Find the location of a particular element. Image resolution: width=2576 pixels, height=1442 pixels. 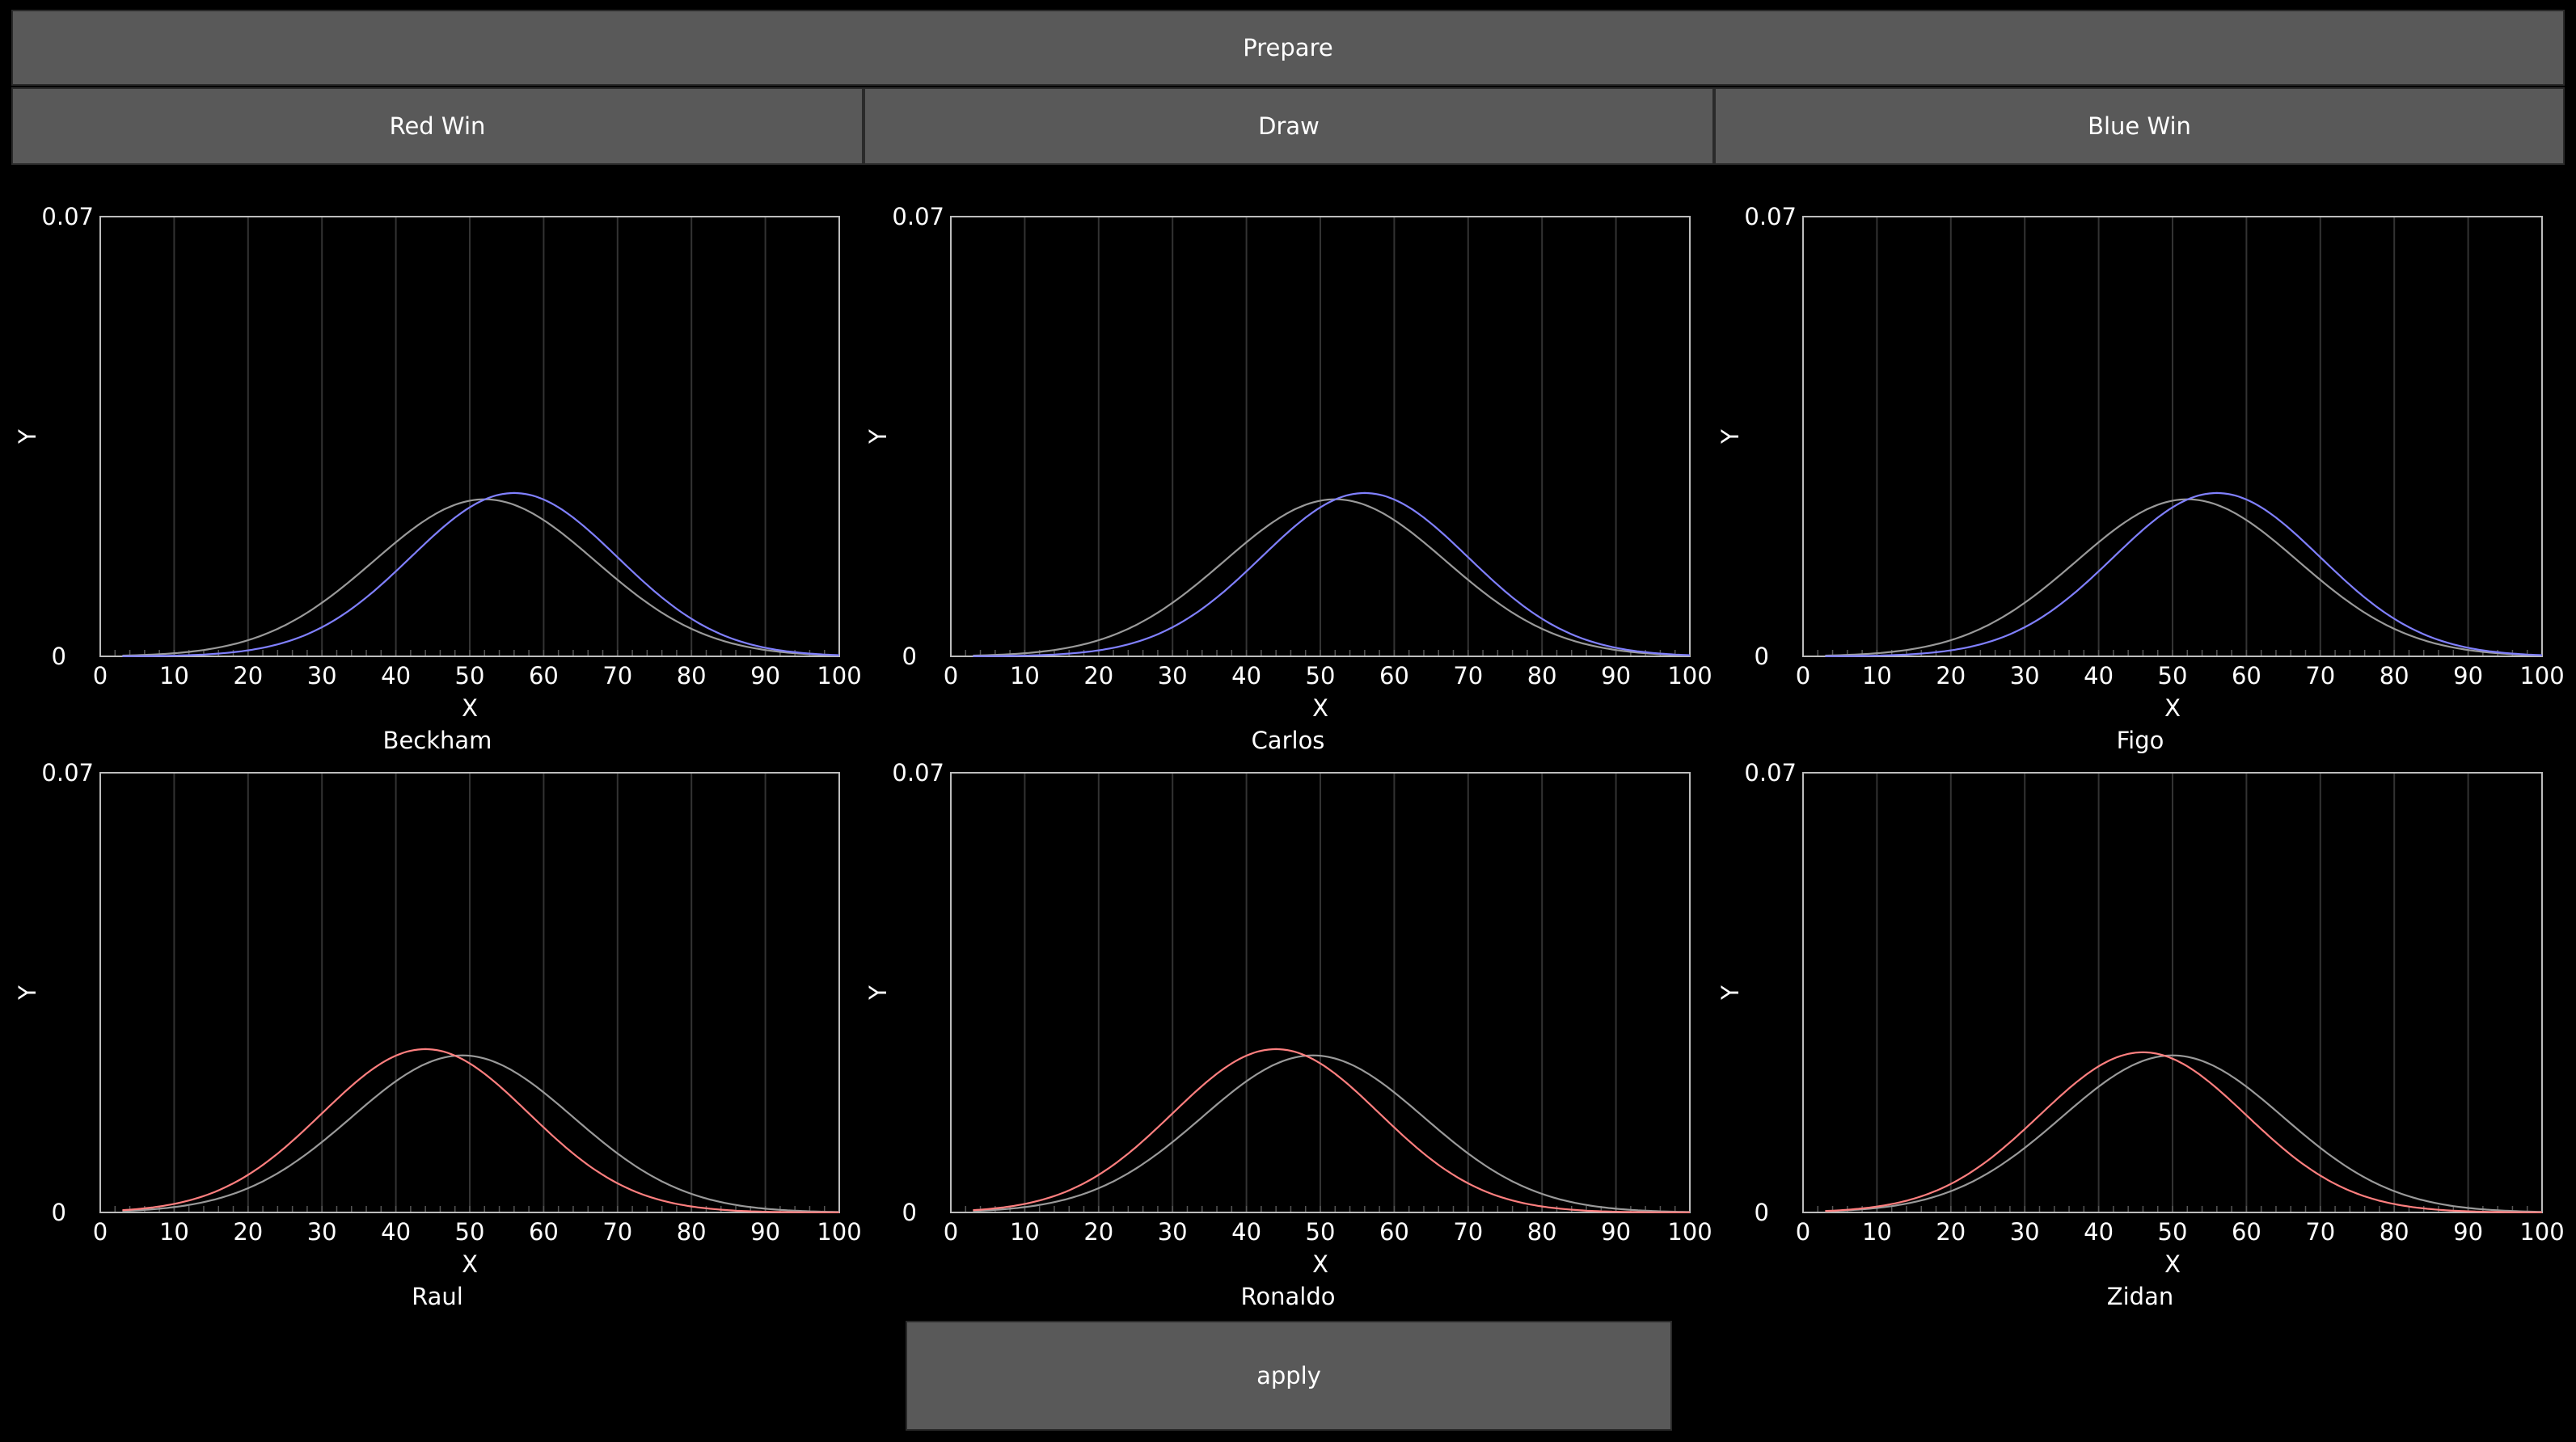

apply-button: apply is located at coordinates (1289, 1376).